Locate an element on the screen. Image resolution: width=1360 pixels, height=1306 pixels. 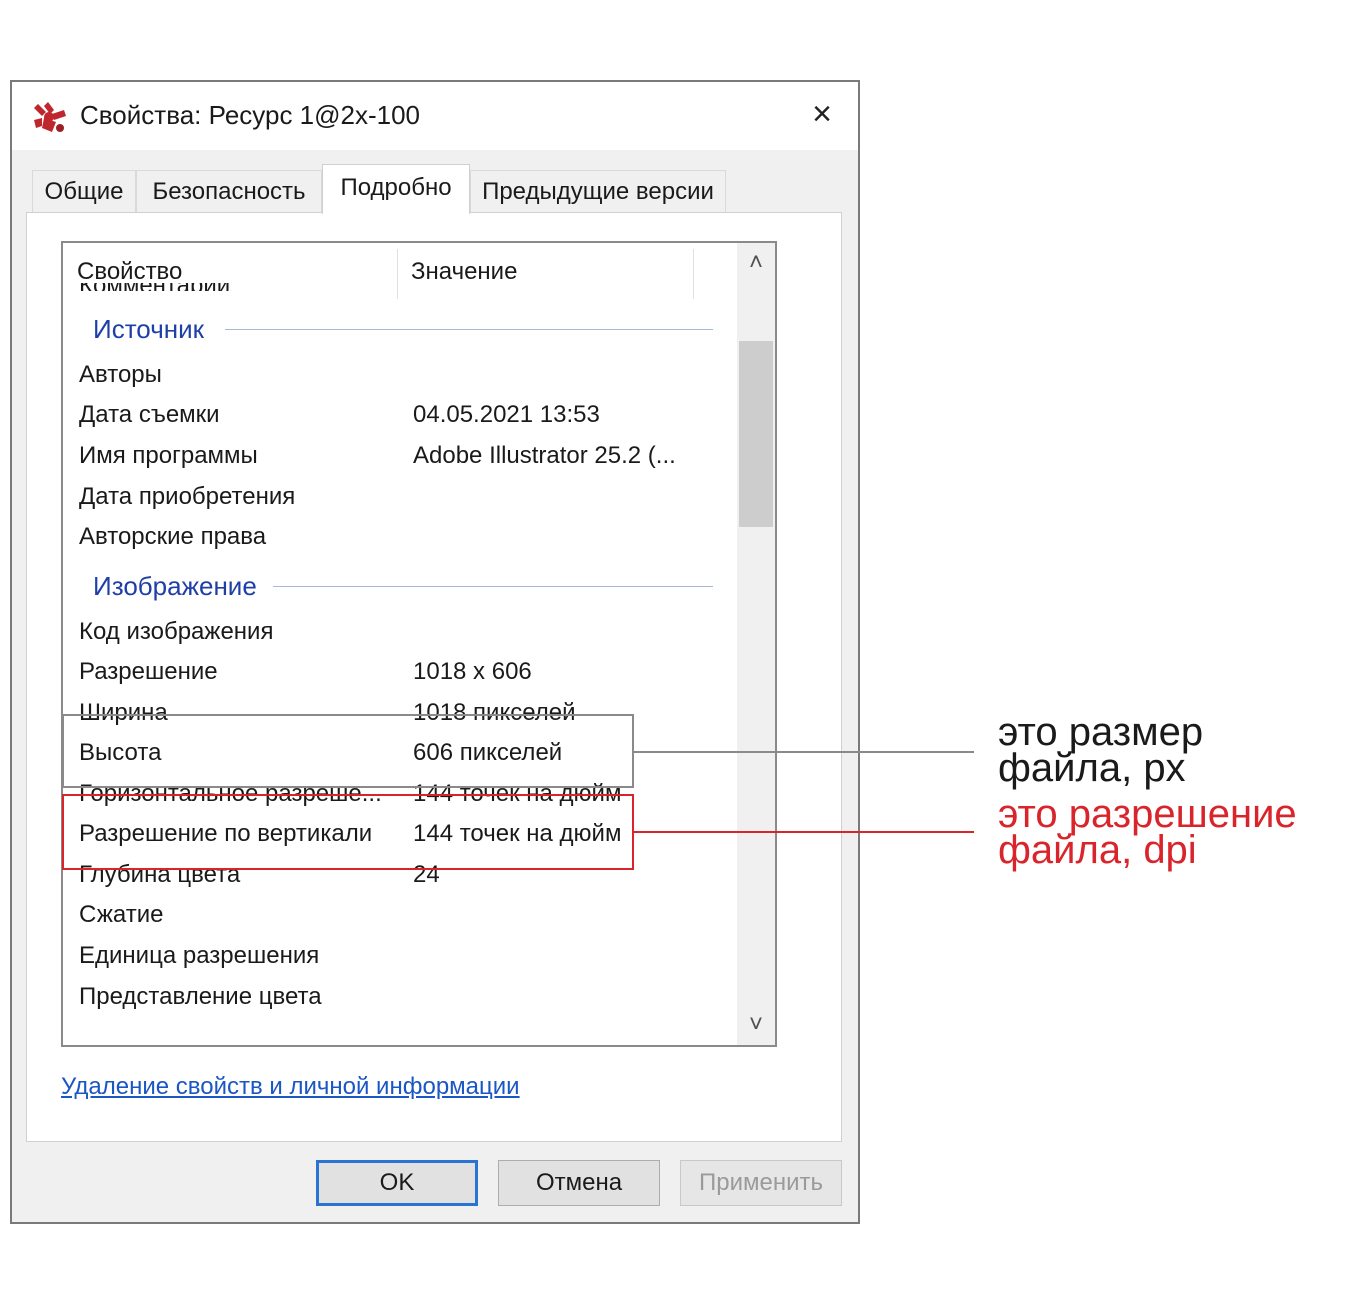
dpi-leader-line is located at coordinates (804, 832).